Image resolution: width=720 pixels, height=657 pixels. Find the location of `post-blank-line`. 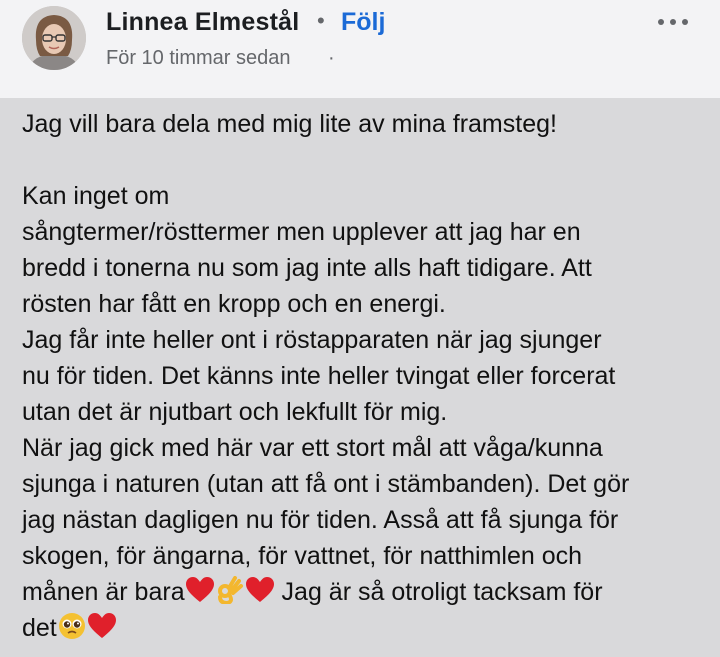

post-blank-line is located at coordinates (362, 160).